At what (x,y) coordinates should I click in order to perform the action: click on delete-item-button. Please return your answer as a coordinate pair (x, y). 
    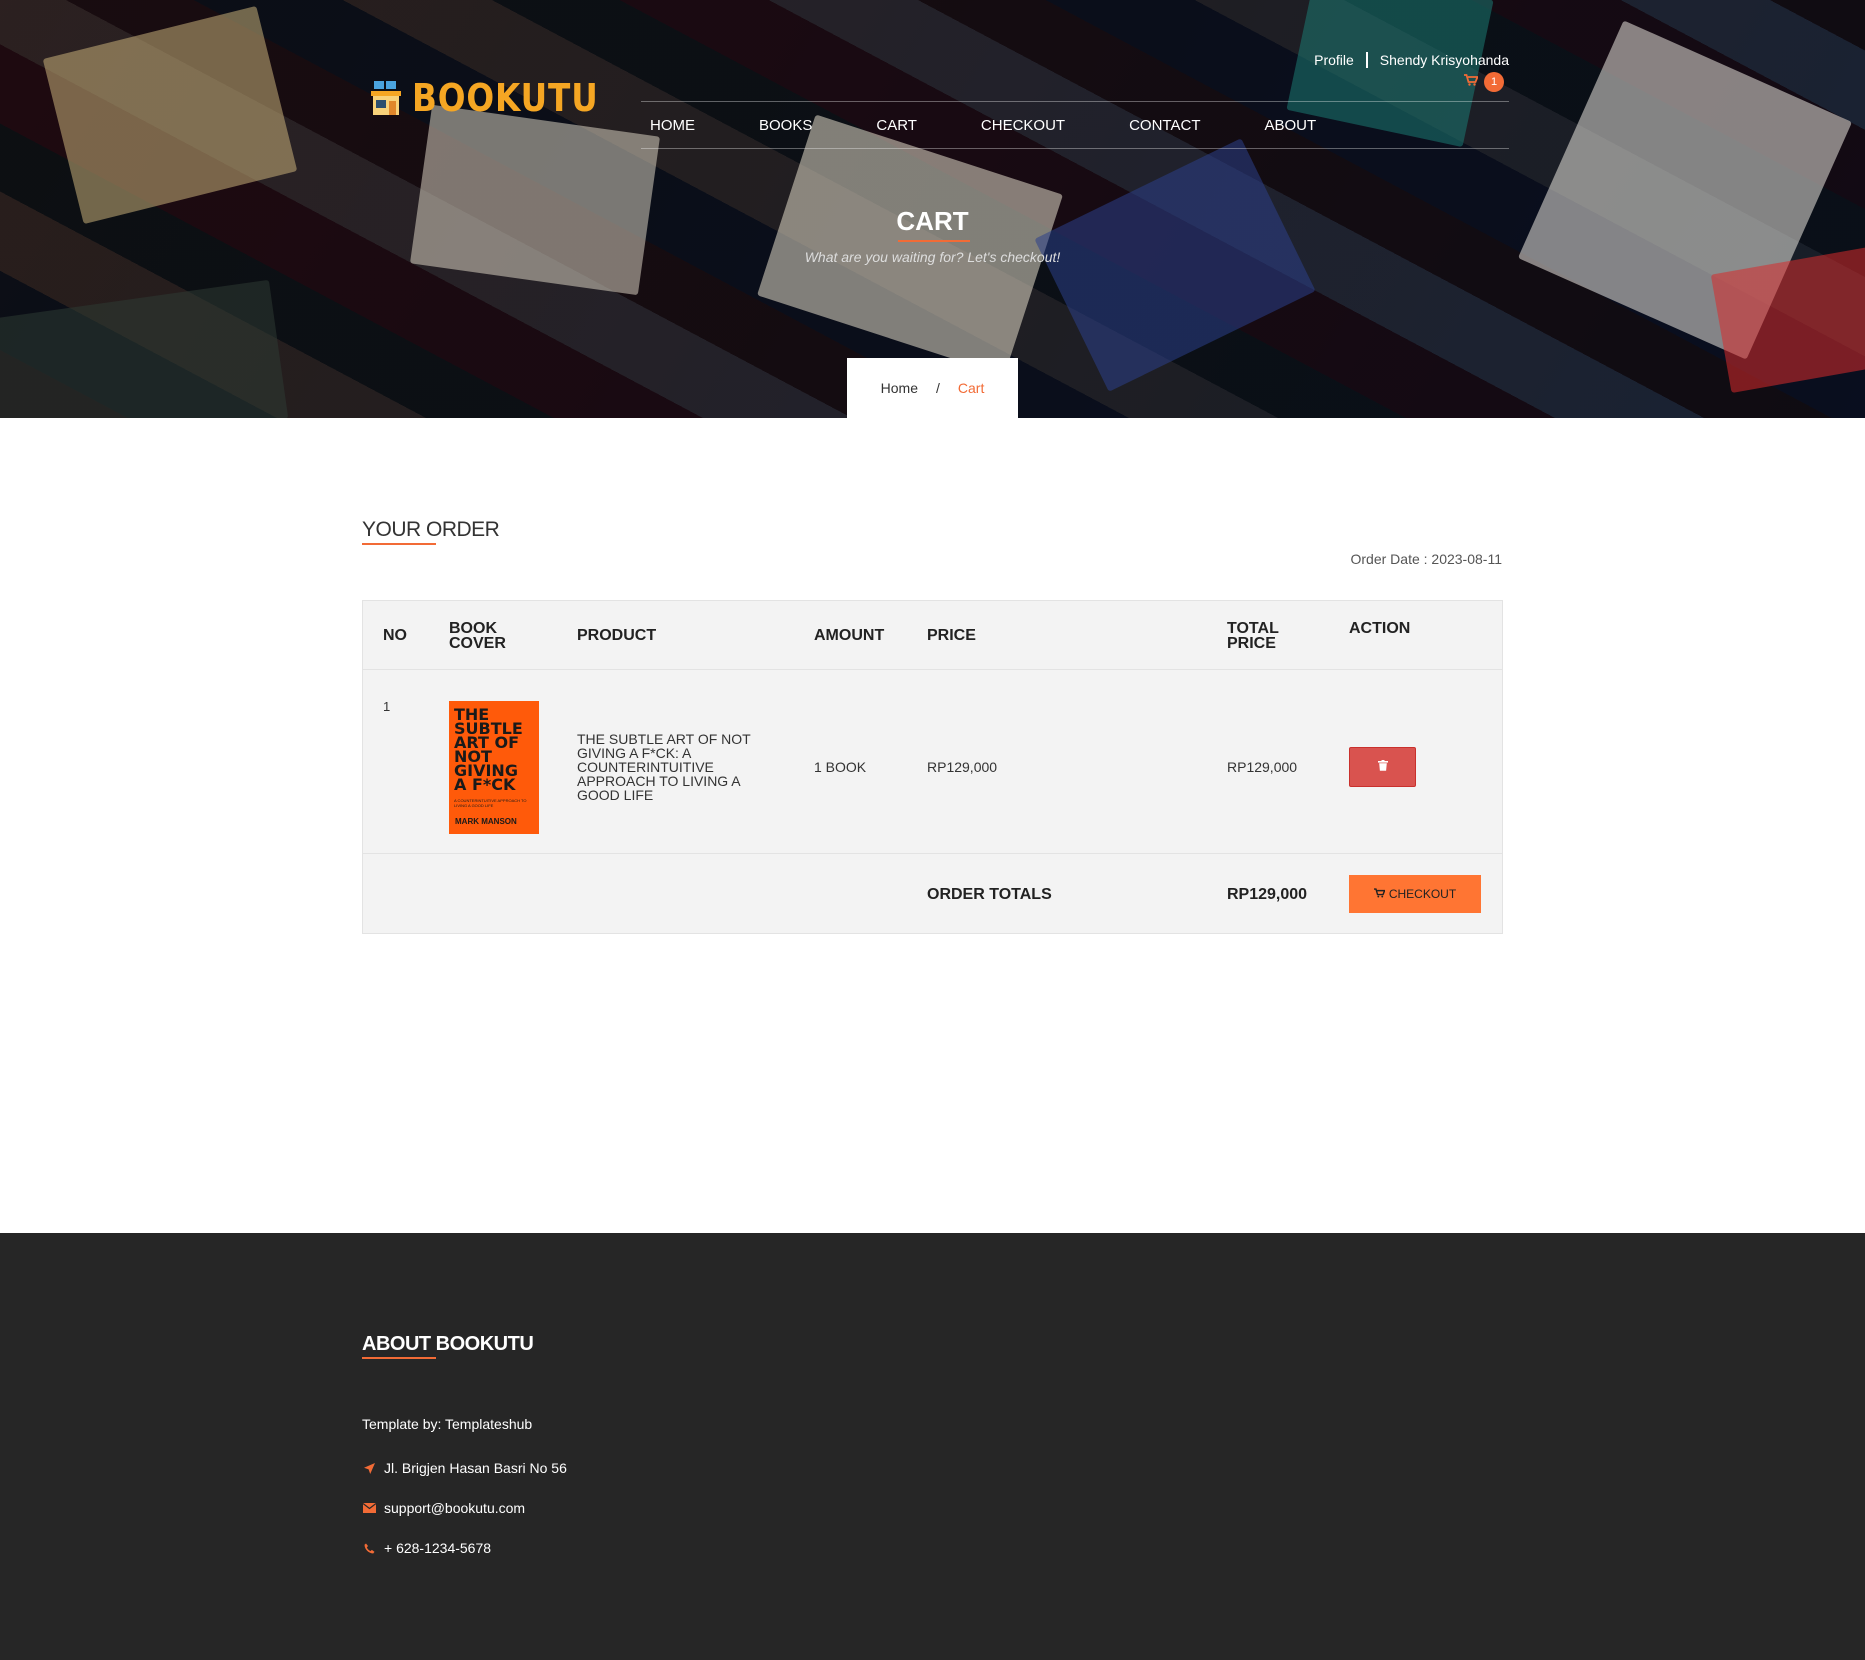
    Looking at the image, I should click on (1382, 767).